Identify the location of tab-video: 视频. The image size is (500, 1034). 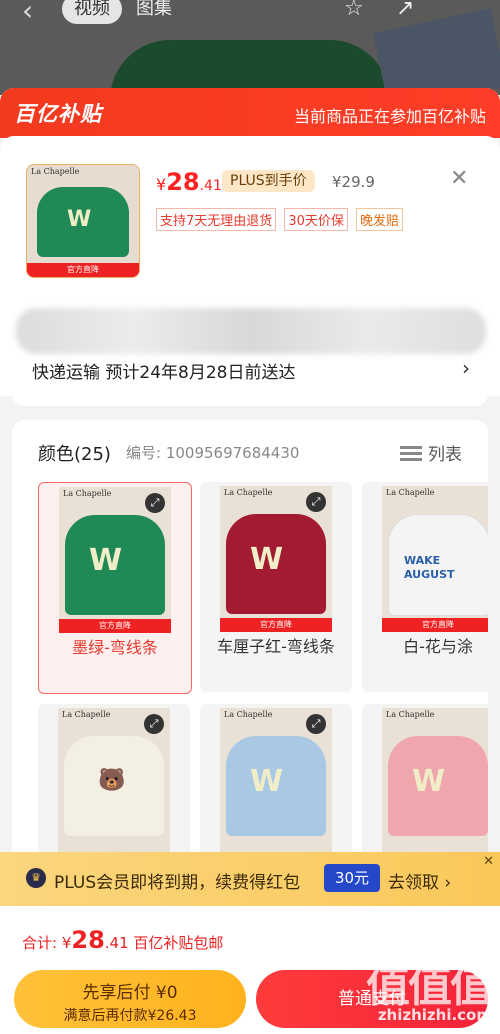
(92, 12).